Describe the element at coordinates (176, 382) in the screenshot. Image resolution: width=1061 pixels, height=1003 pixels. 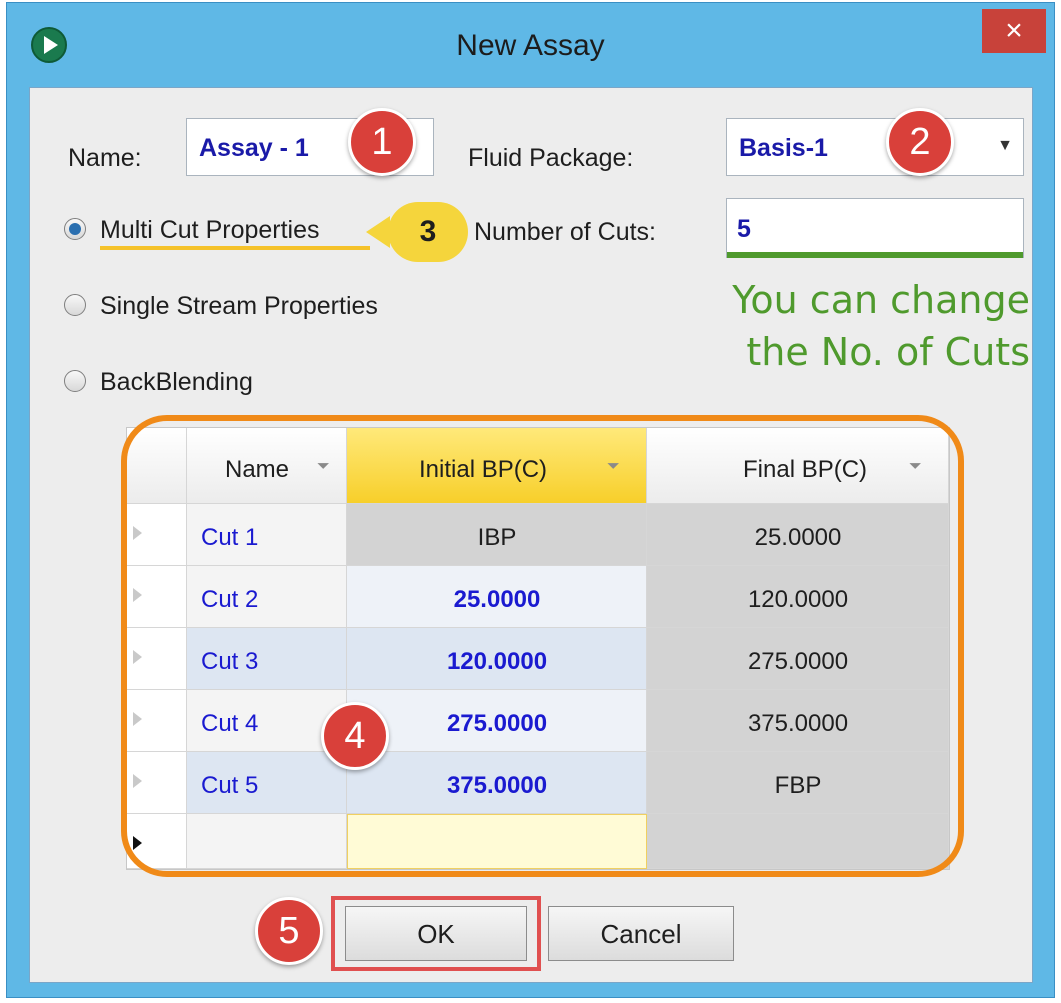
I see `backblending-label: BackBlending` at that location.